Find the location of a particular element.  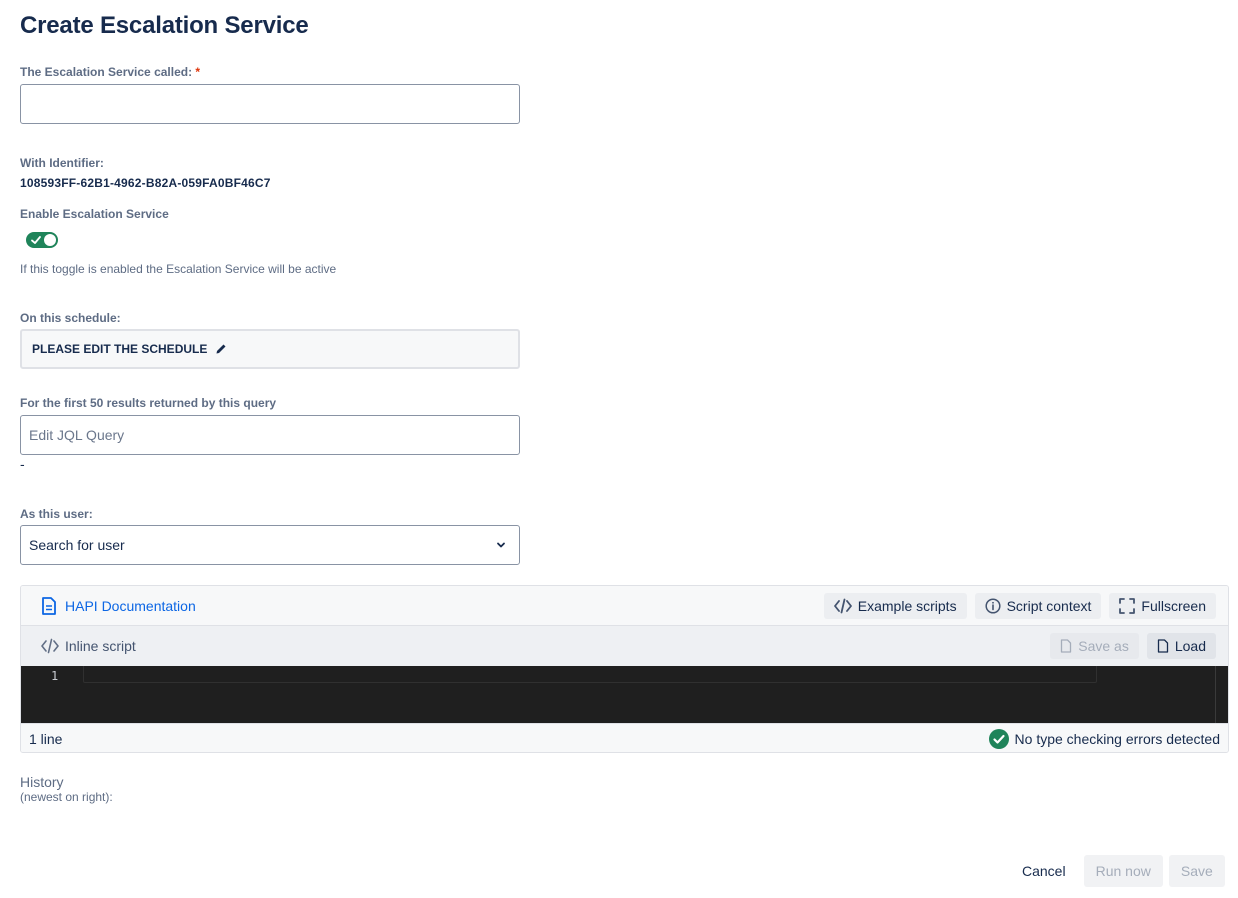

name-input-wrapper is located at coordinates (270, 104).